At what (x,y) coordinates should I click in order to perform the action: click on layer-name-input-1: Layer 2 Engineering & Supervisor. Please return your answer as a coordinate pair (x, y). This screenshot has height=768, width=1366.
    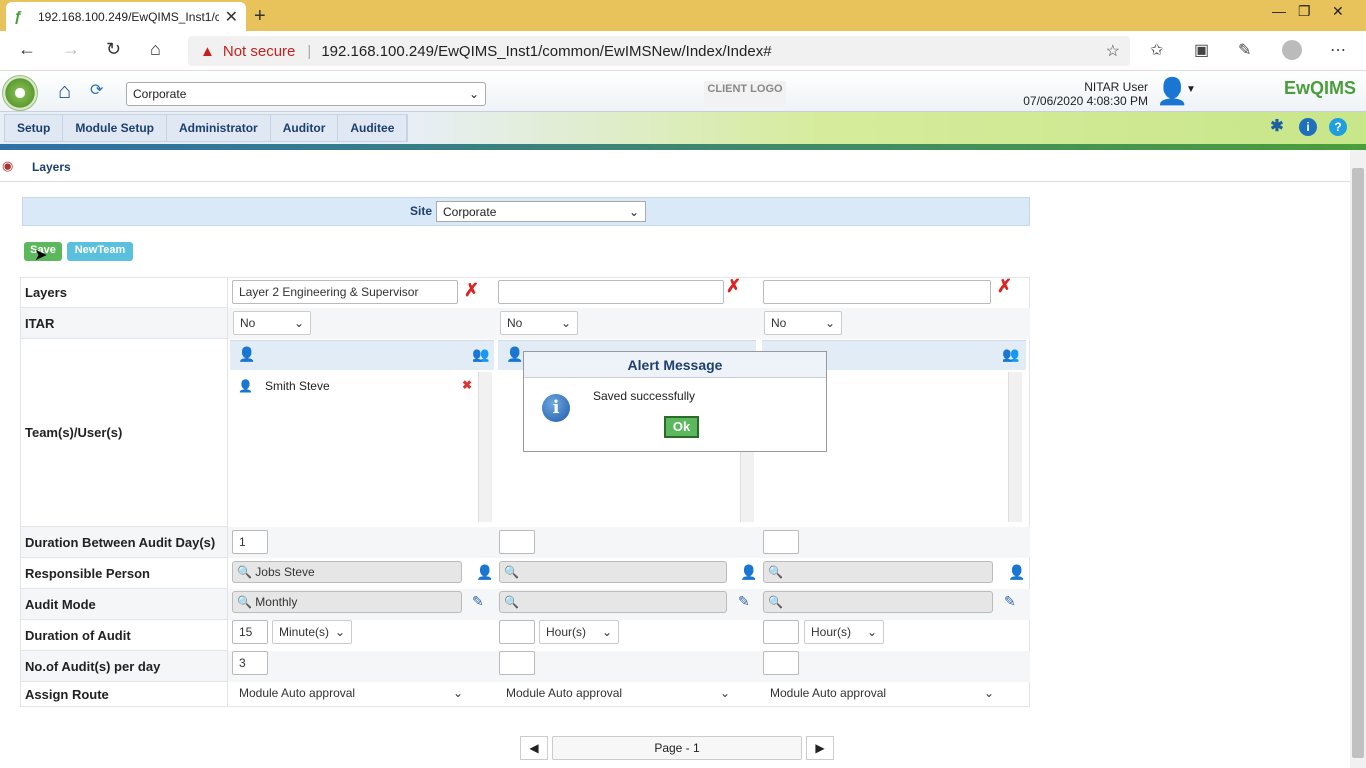
    Looking at the image, I should click on (345, 292).